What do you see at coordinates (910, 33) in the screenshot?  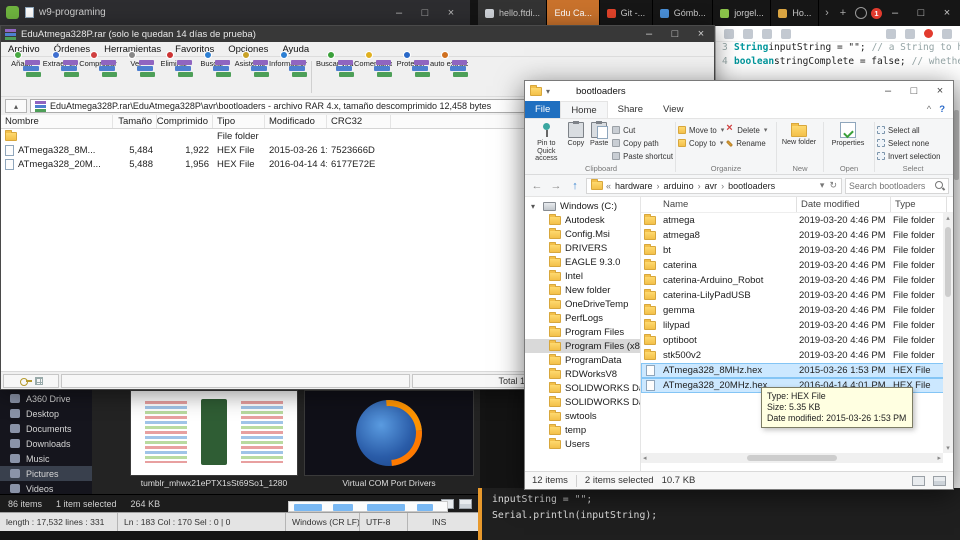 I see `list-icon` at bounding box center [910, 33].